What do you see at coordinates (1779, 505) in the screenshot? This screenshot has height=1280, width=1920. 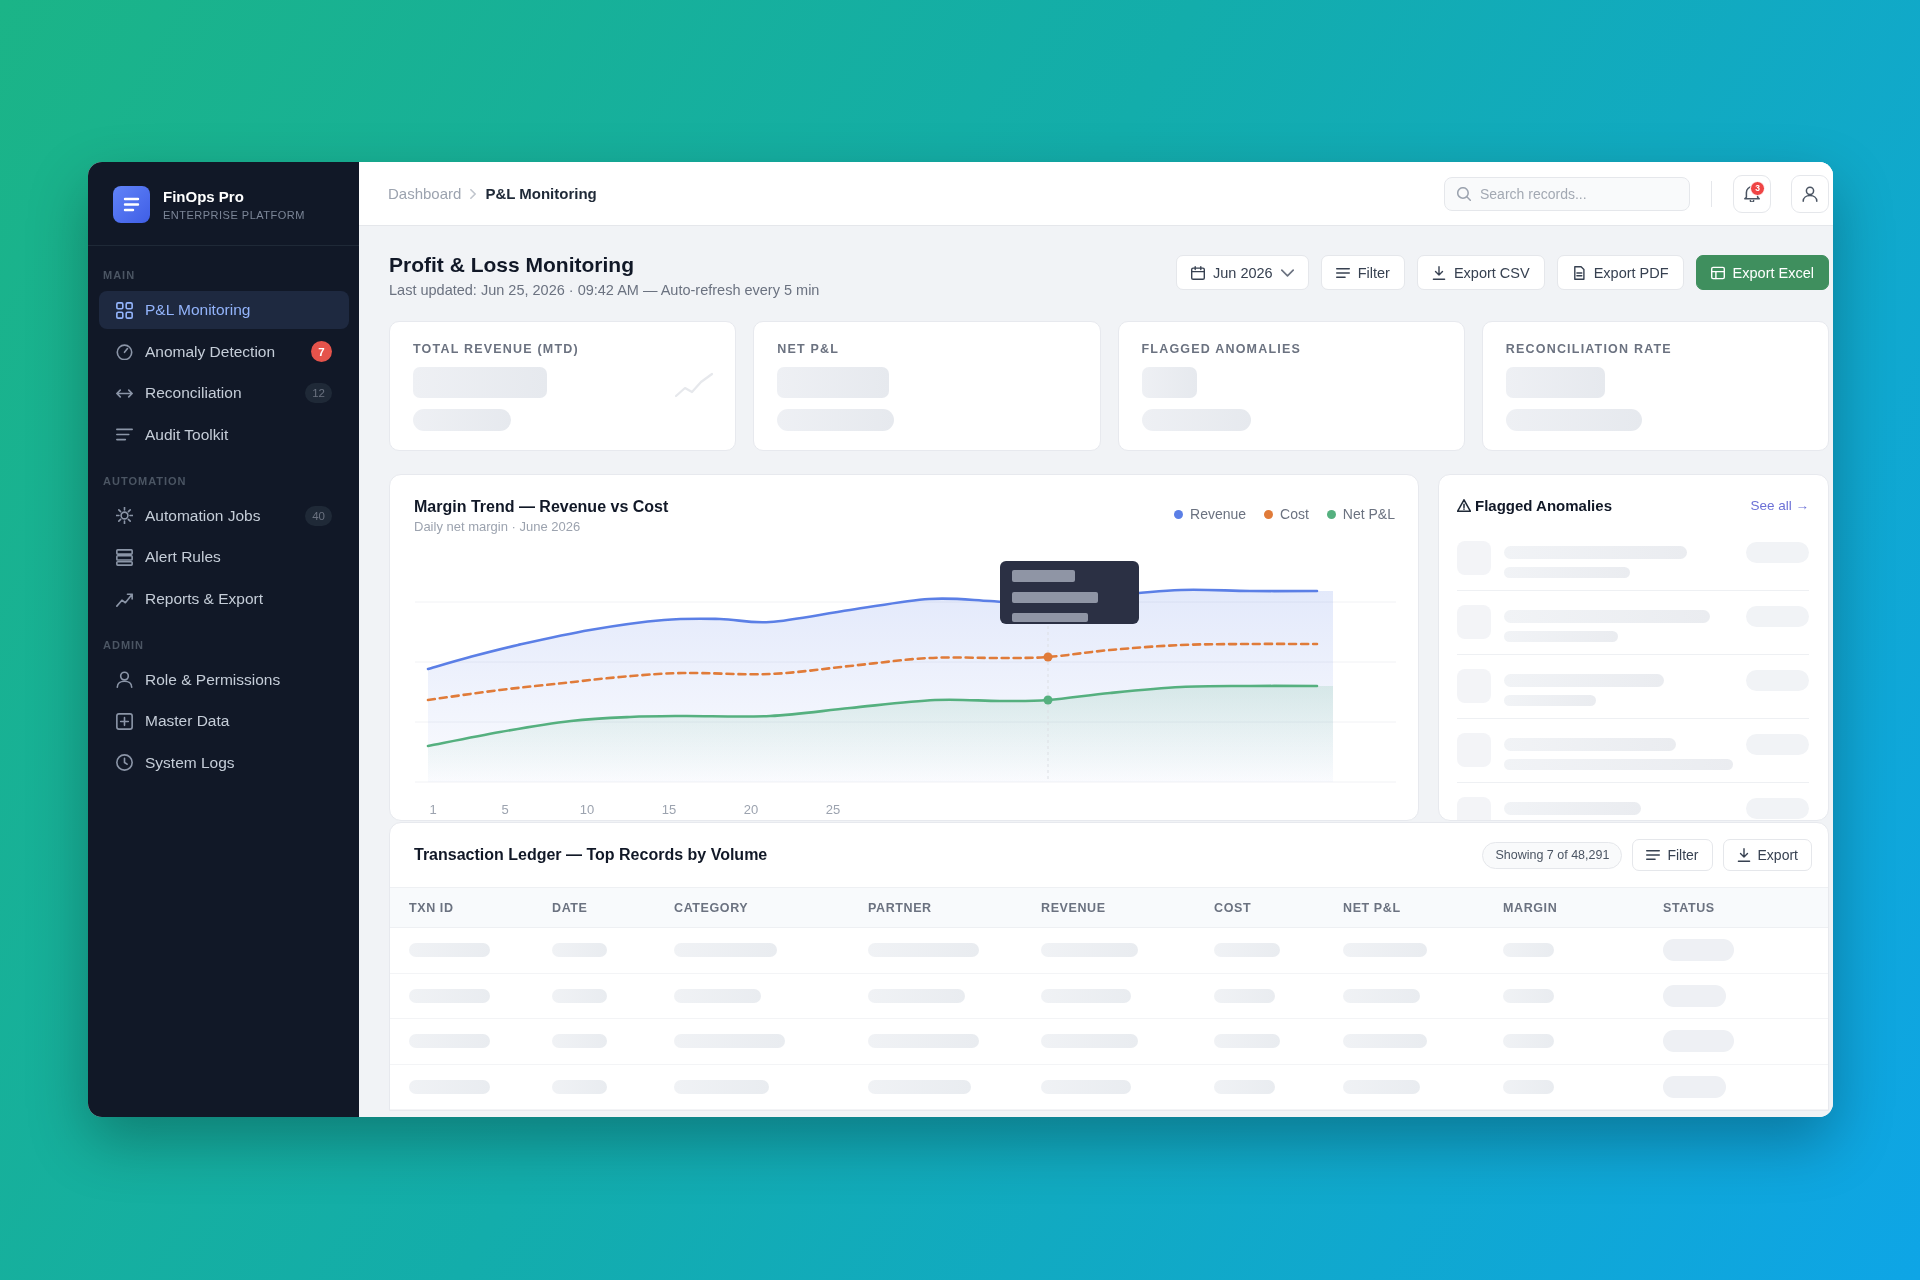 I see `see-all-link: See all →` at bounding box center [1779, 505].